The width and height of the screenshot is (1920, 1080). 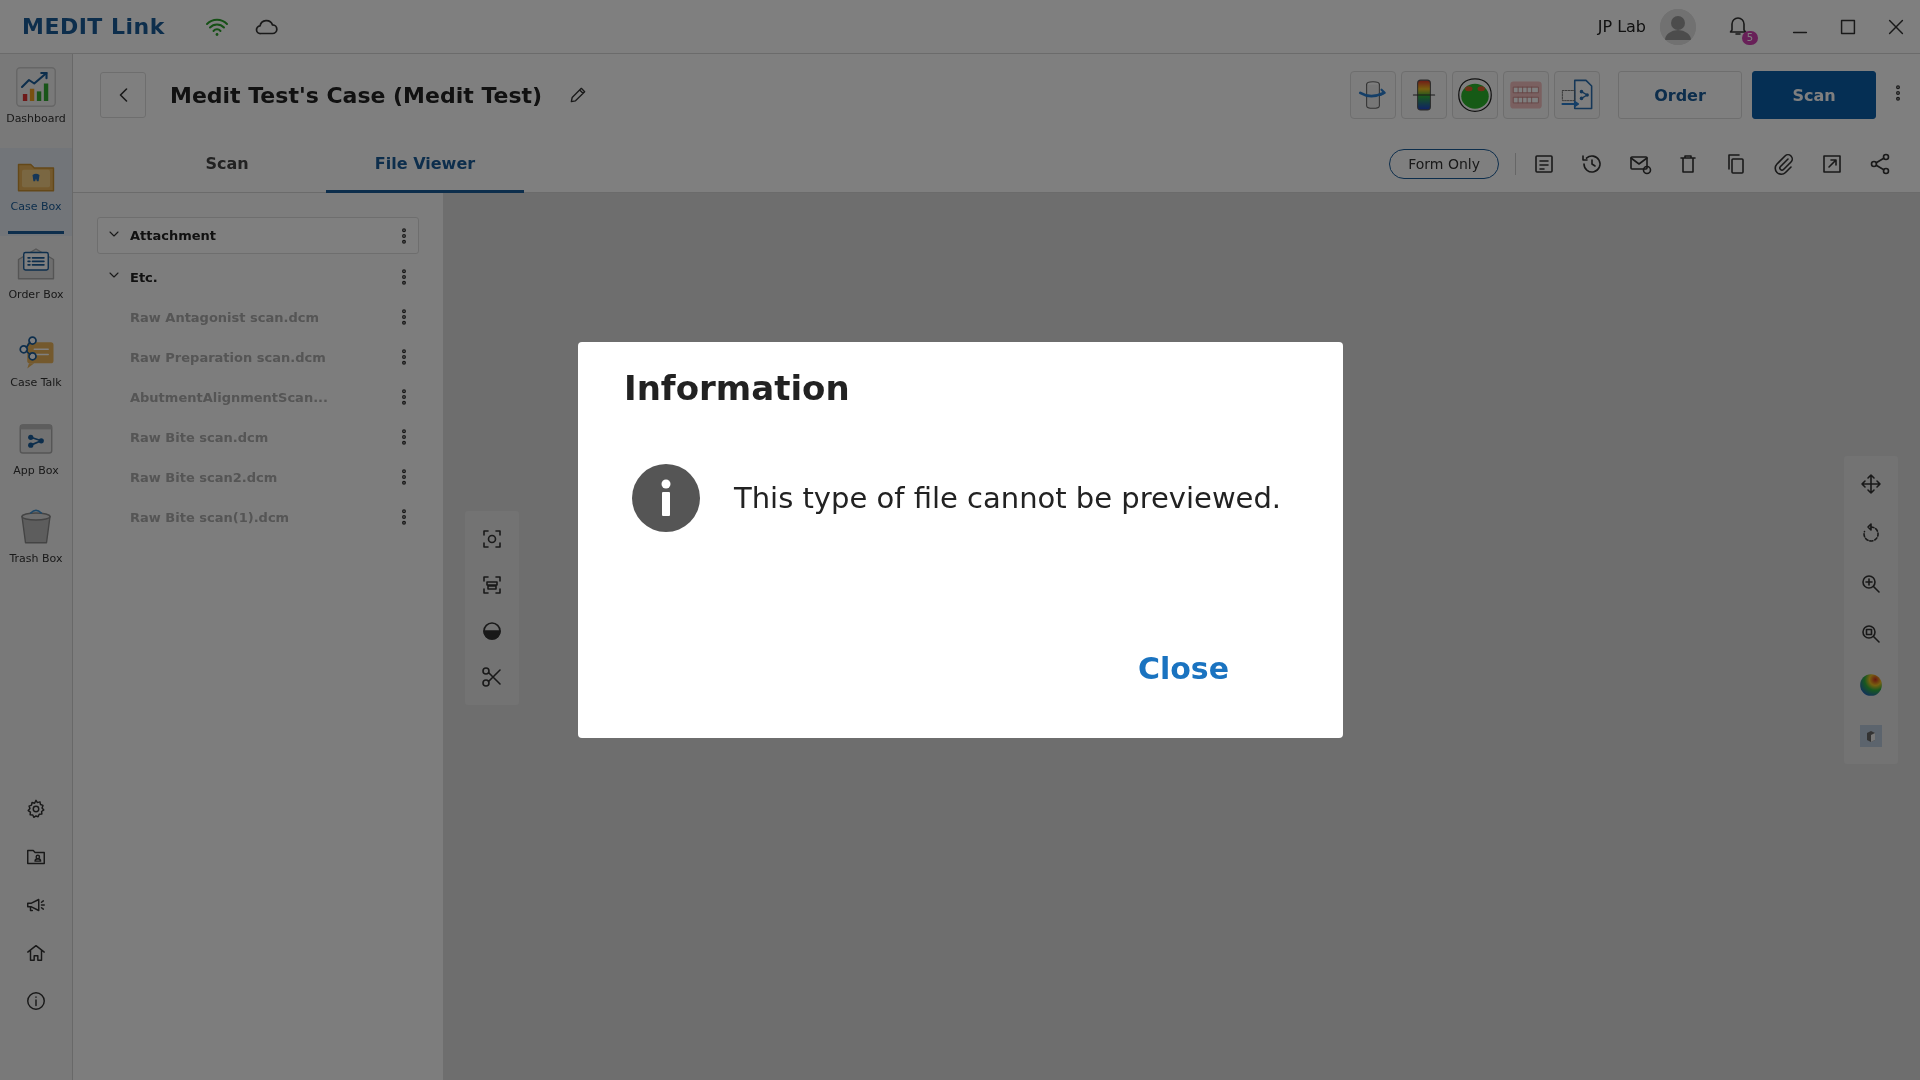 What do you see at coordinates (93, 26) in the screenshot?
I see `app-logo: MEDIT Link` at bounding box center [93, 26].